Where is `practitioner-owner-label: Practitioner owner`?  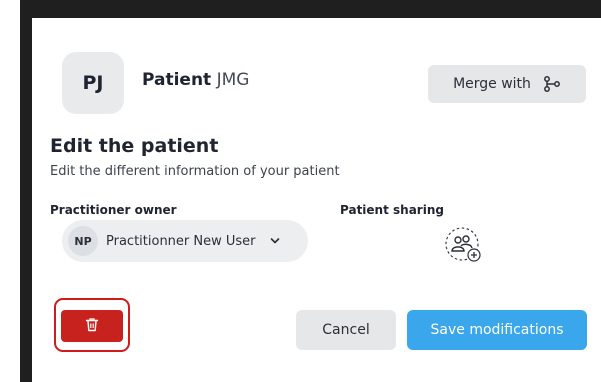 practitioner-owner-label: Practitioner owner is located at coordinates (113, 210).